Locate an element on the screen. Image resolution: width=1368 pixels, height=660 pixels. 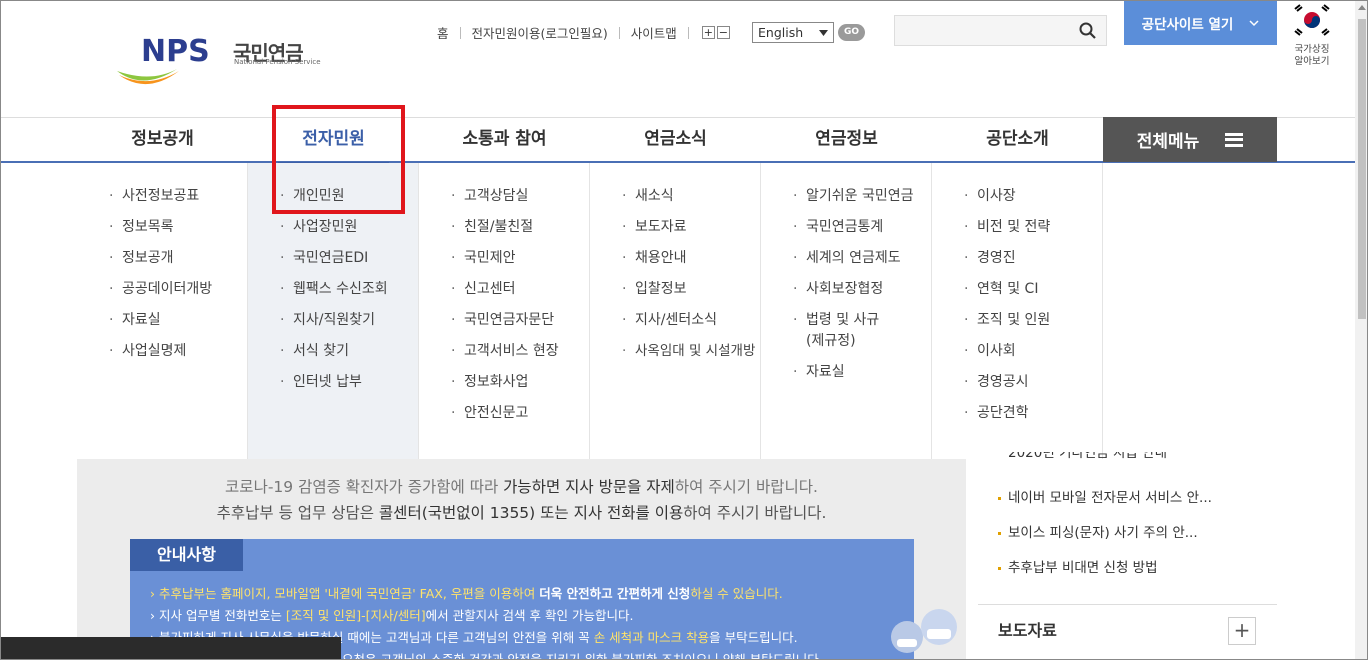
scroll-thumb is located at coordinates (1362, 169).